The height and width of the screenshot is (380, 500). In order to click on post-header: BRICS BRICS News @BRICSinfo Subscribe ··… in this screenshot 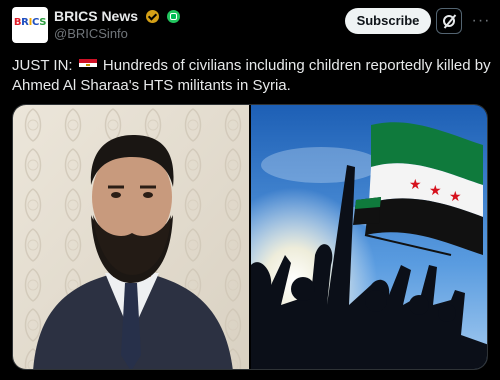, I will do `click(250, 26)`.